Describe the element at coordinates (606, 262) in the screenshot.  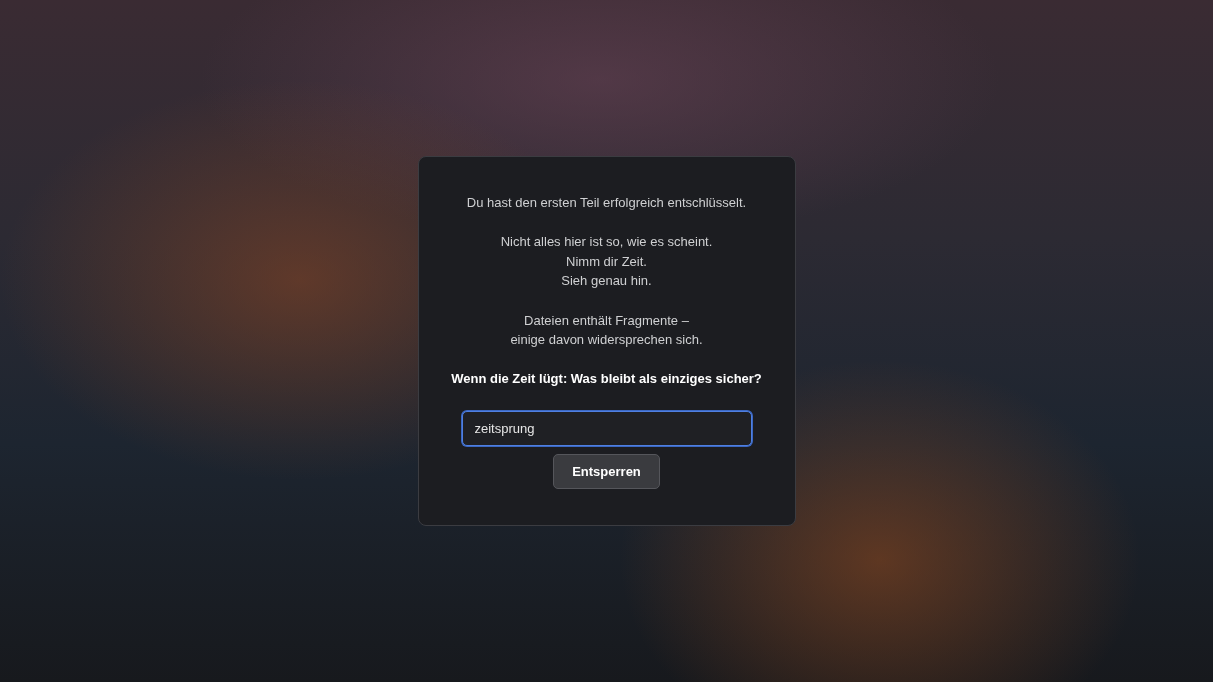
I see `message-text: Nicht alles hier ist so, wie es scheint. Nimm dir Zeit. Sieh genau hin.` at that location.